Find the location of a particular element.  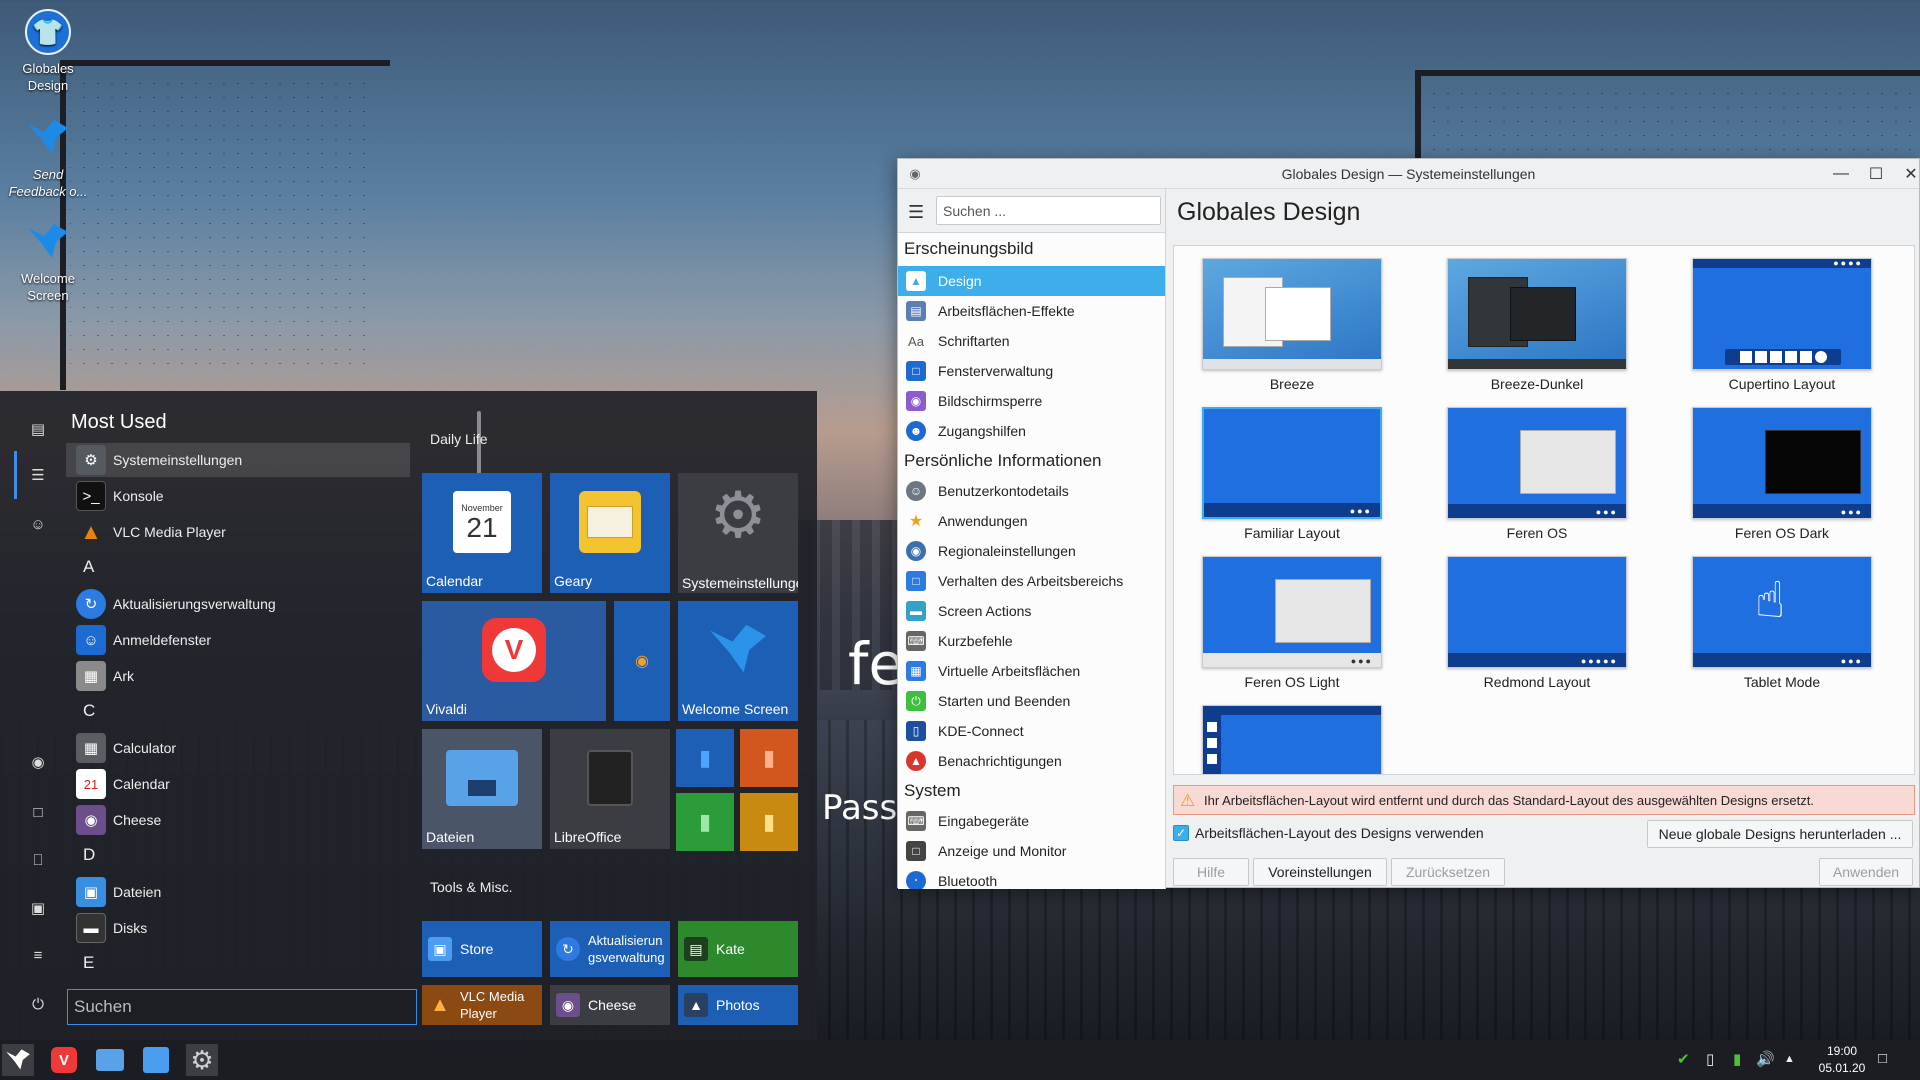

sidebar-item-screen-actions: ▬ Screen Actions is located at coordinates (1031, 611).